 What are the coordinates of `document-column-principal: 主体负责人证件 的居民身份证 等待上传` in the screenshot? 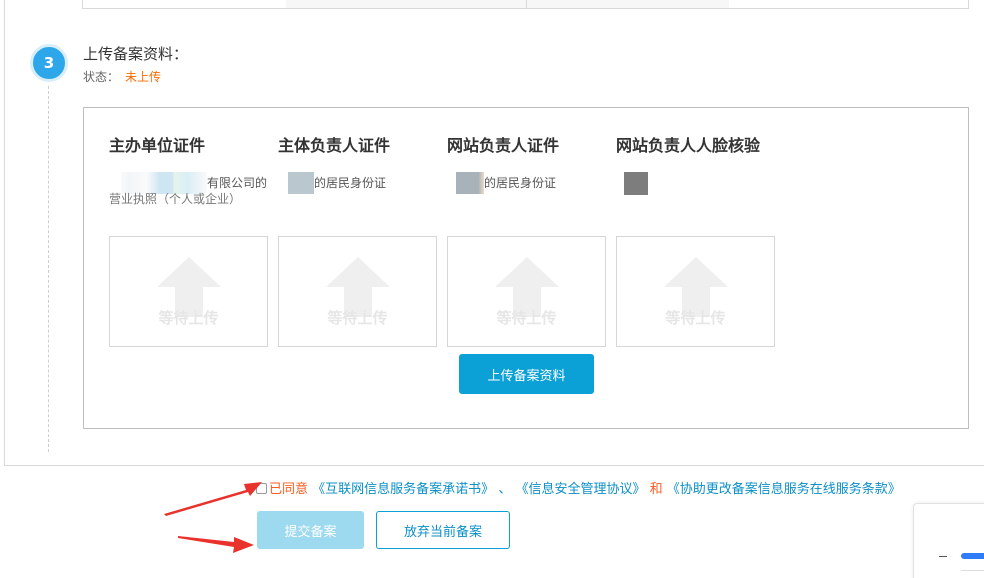 It's located at (358, 239).